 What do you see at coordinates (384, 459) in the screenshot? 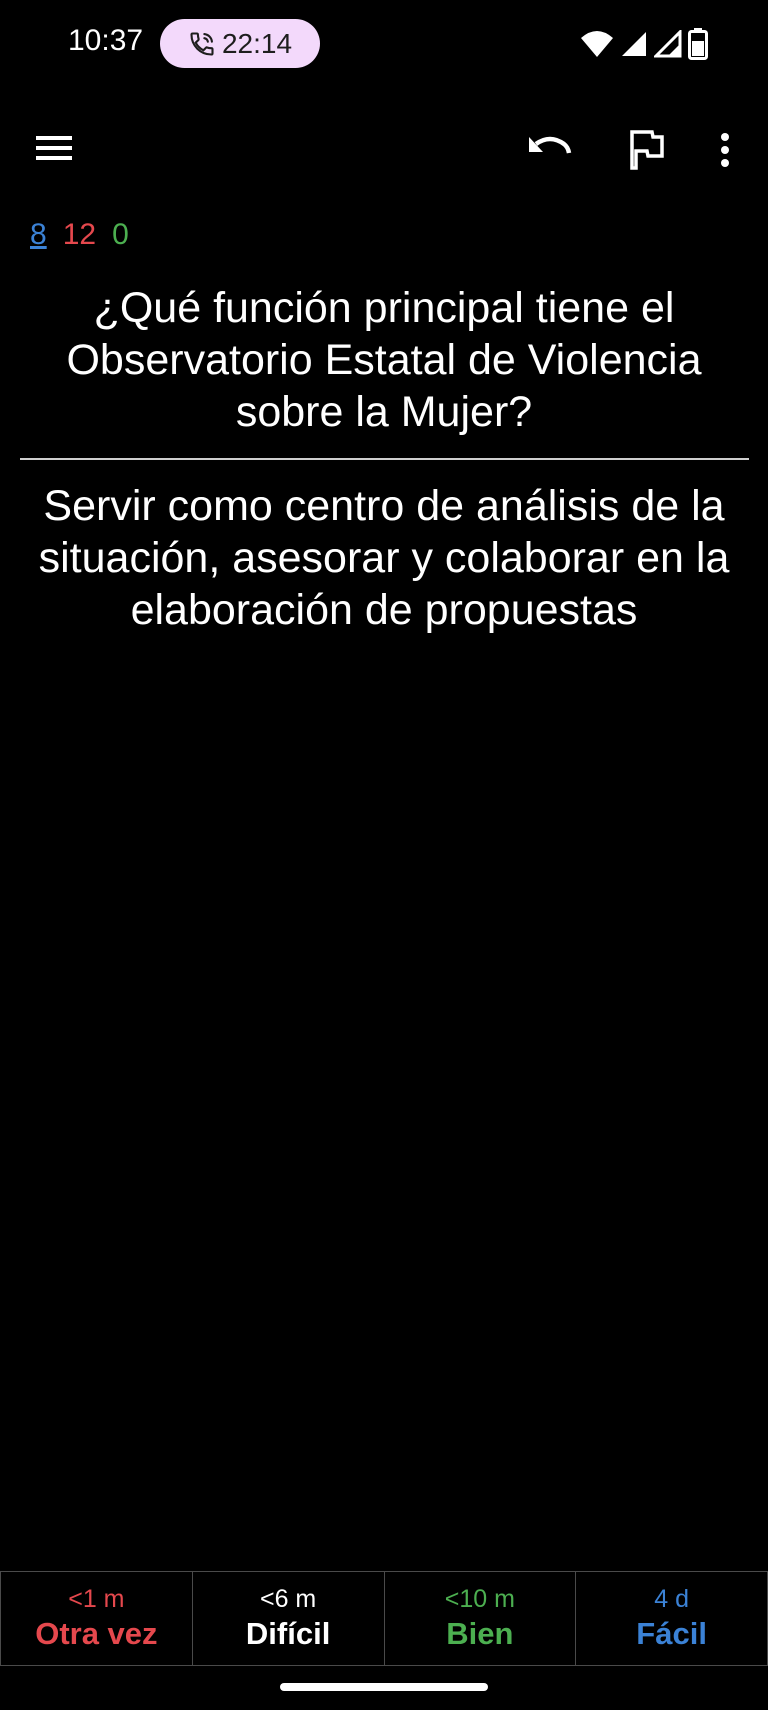
I see `question-answer-divider` at bounding box center [384, 459].